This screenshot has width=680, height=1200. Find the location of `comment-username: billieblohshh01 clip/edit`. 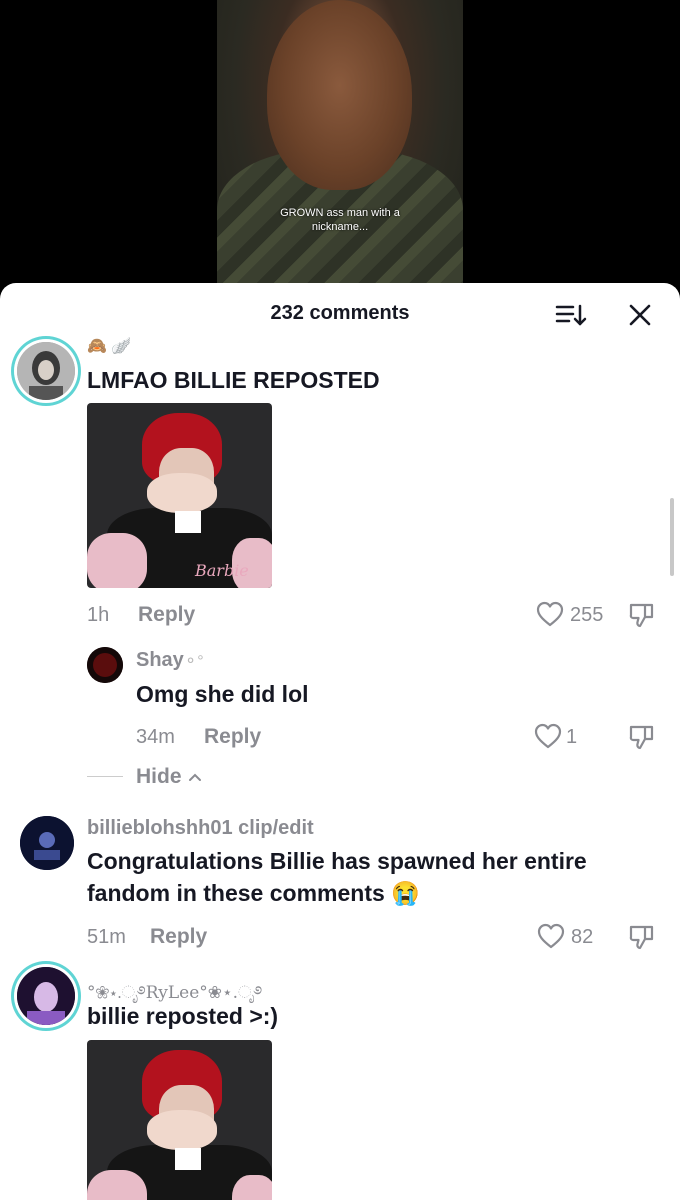

comment-username: billieblohshh01 clip/edit is located at coordinates (200, 828).